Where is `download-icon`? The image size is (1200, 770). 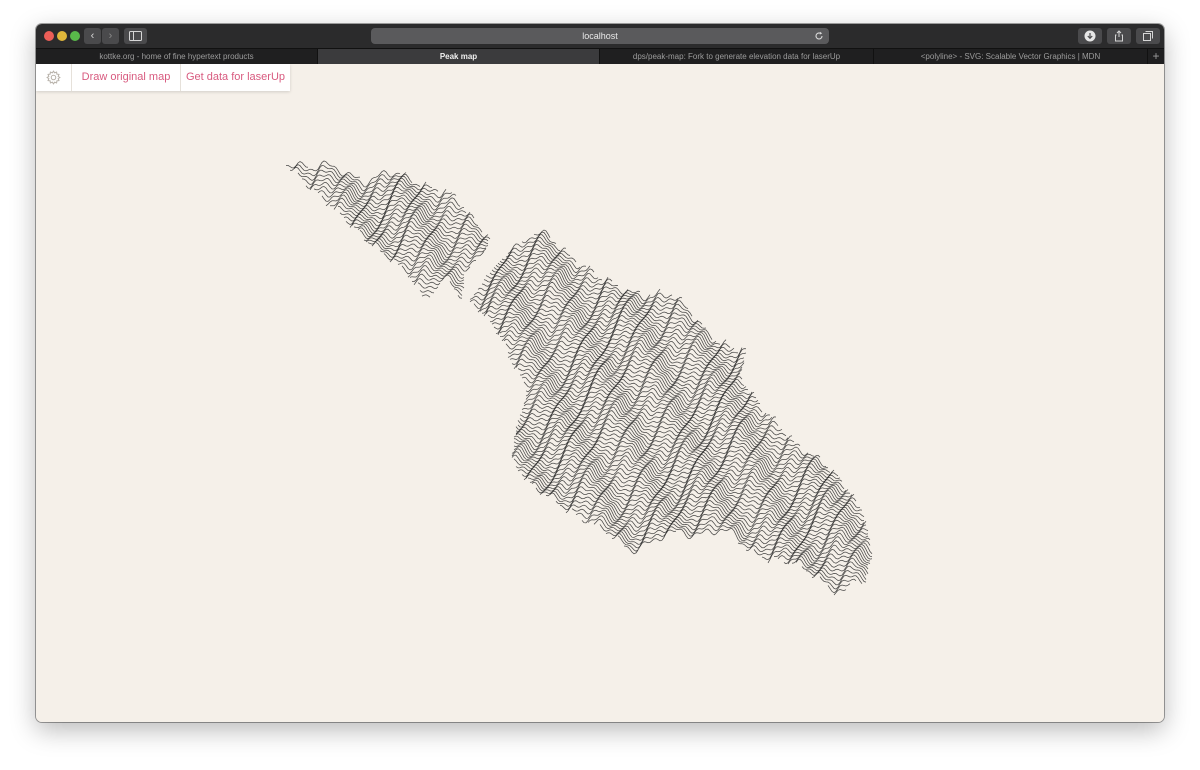 download-icon is located at coordinates (1090, 36).